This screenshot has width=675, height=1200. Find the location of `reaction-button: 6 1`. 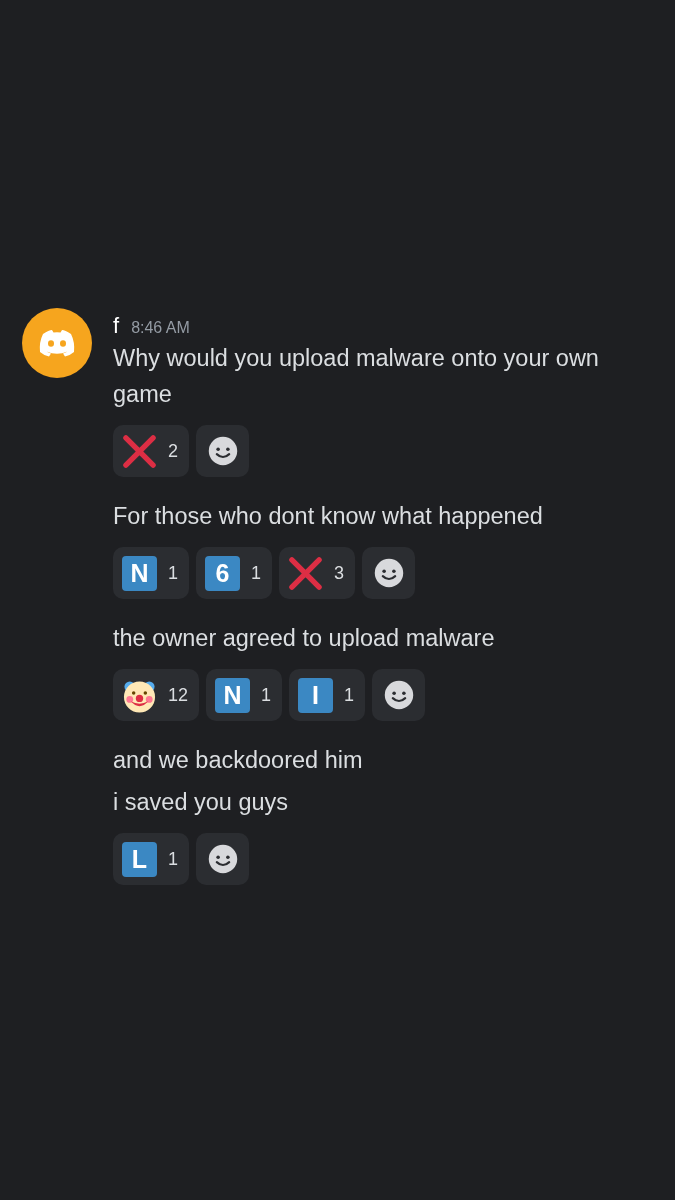

reaction-button: 6 1 is located at coordinates (234, 573).